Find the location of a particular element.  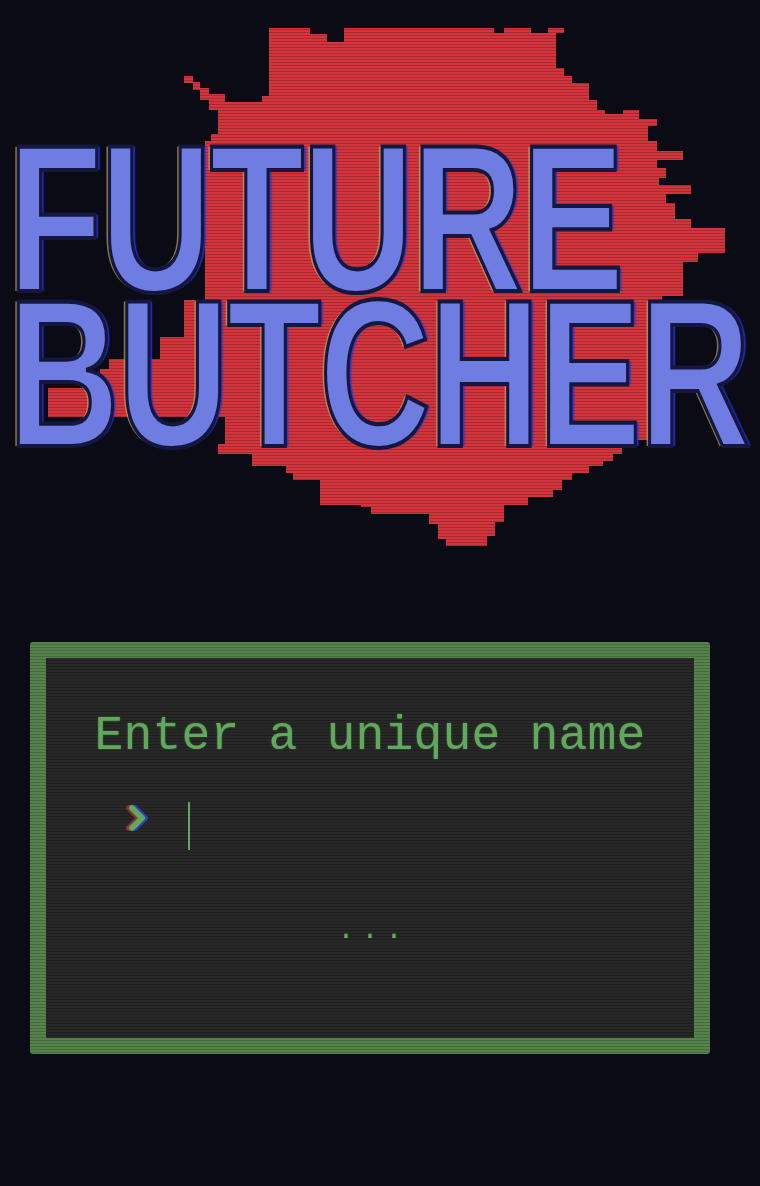

prompt-title: Enter a unique name is located at coordinates (370, 736).